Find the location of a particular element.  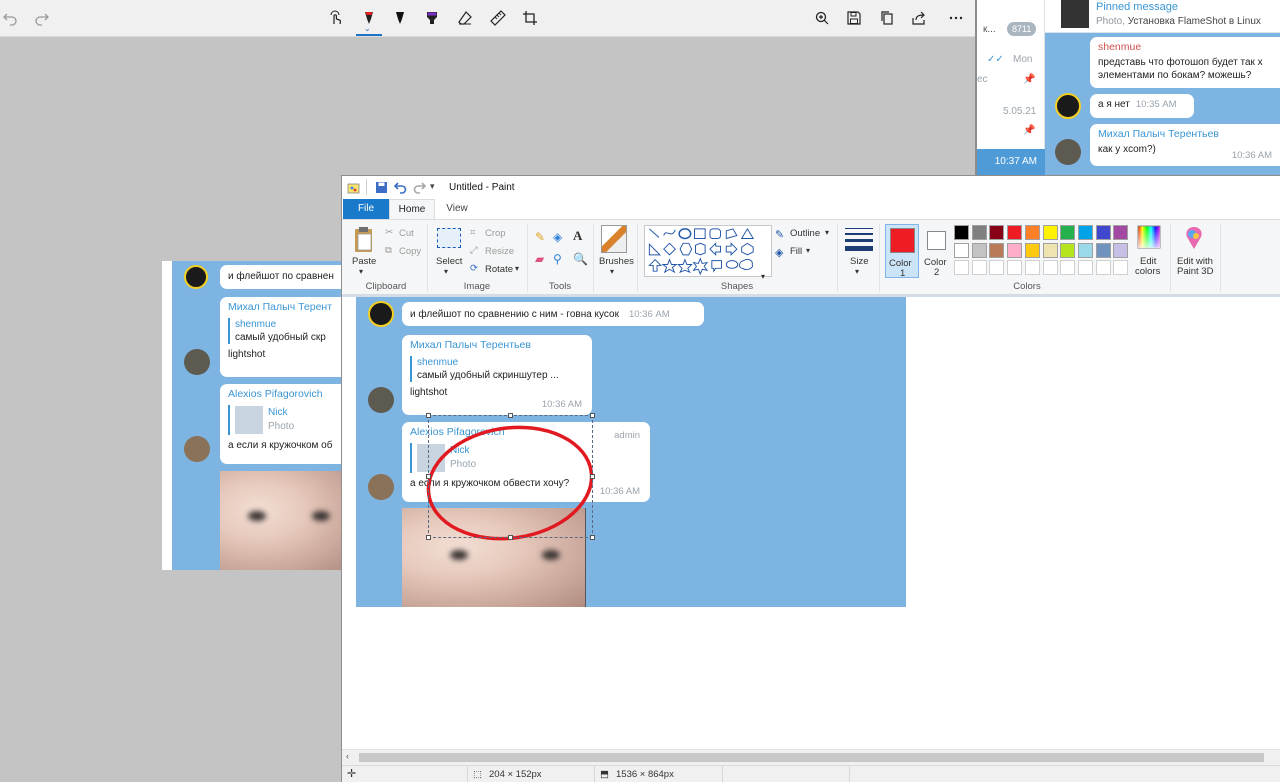

resize-button: Resize is located at coordinates (499, 251).